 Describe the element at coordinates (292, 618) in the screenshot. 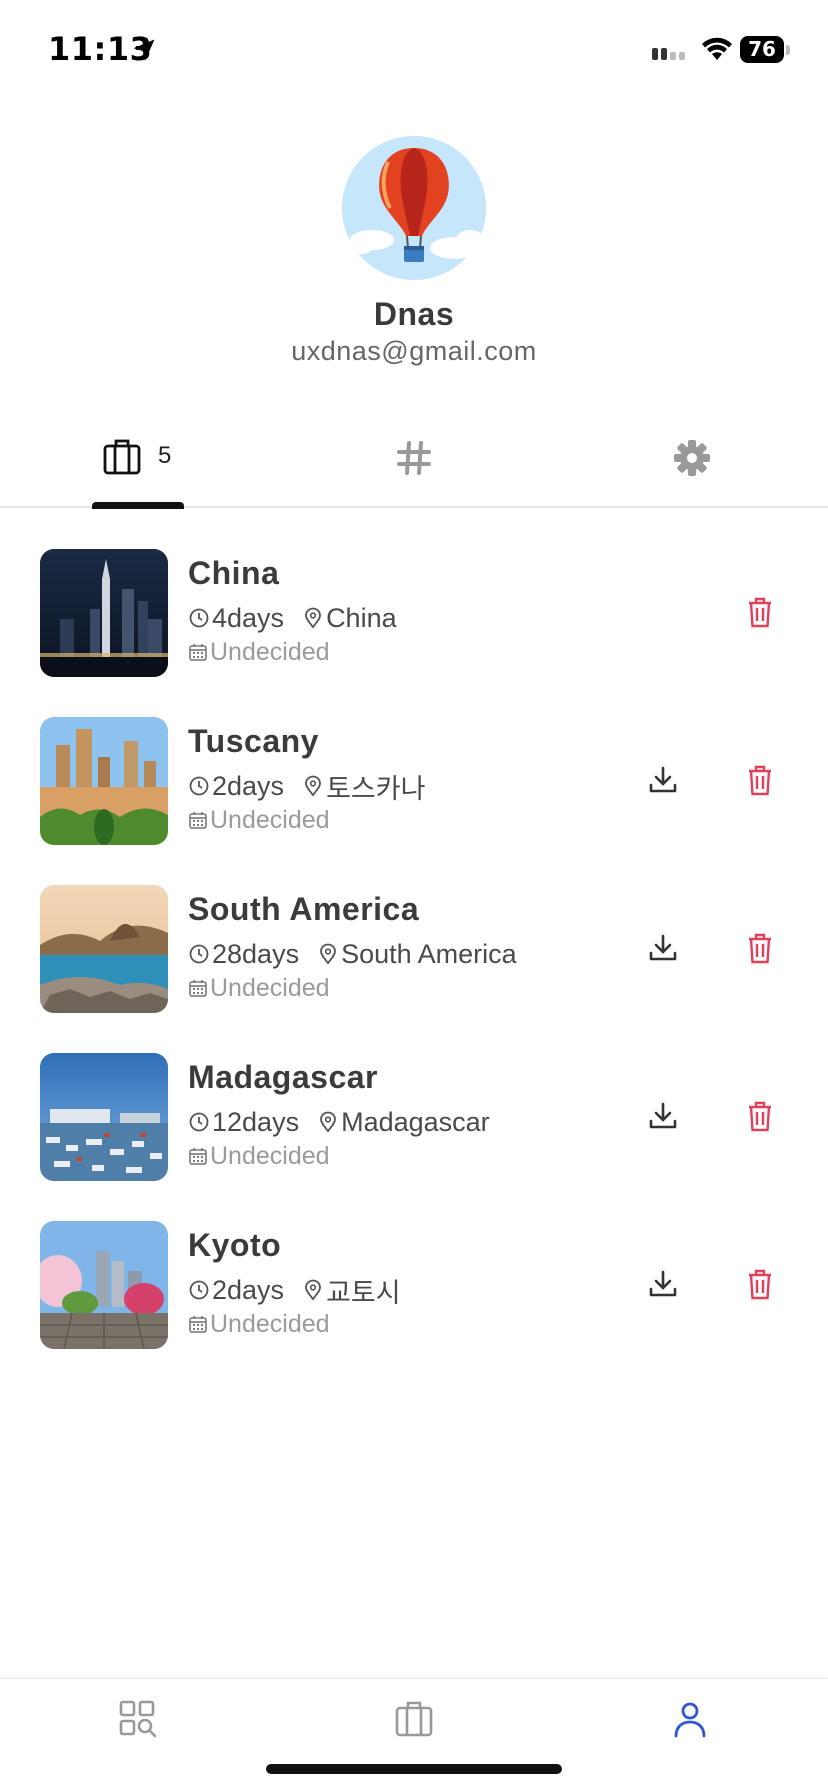

I see `trip-meta: 4days China` at that location.